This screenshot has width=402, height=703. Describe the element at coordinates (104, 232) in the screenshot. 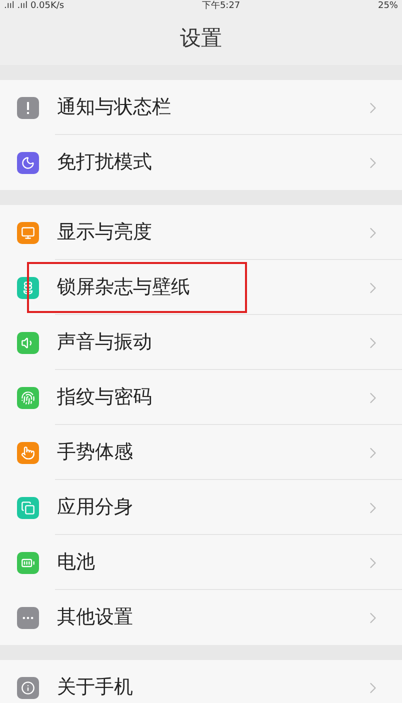

I see `item-label: 显示与亮度` at that location.